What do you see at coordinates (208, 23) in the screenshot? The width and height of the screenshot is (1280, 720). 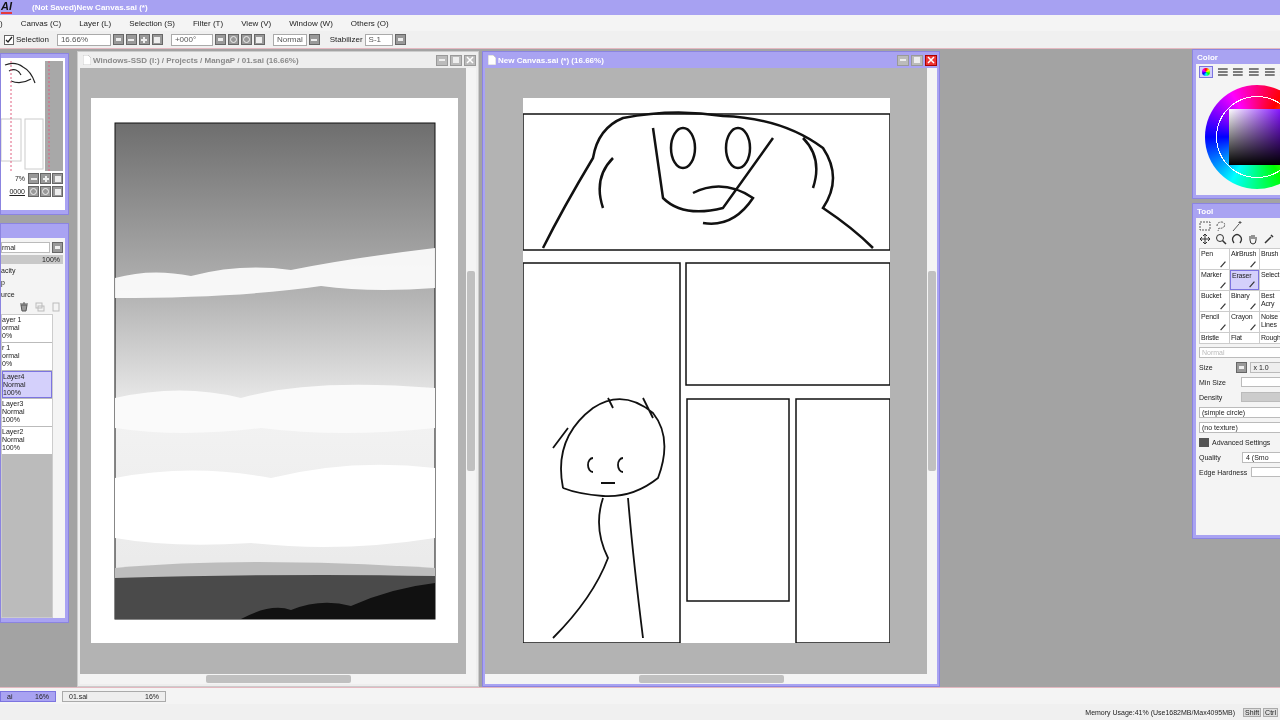 I see `menu-item: Filter (T)` at bounding box center [208, 23].